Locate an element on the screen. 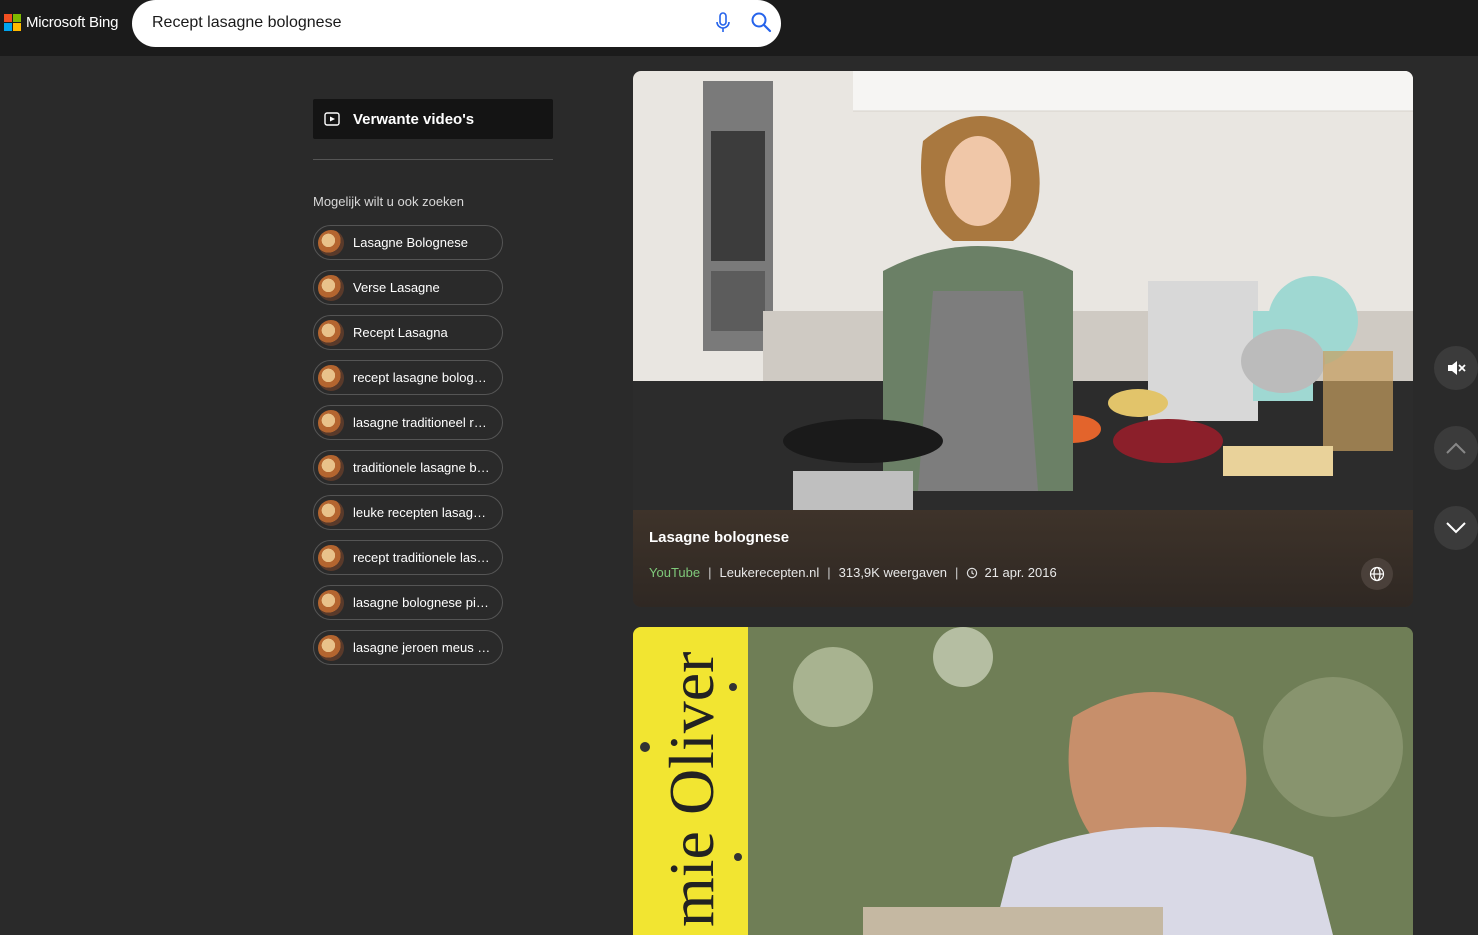  microsoft-logo-icon is located at coordinates (12, 22).